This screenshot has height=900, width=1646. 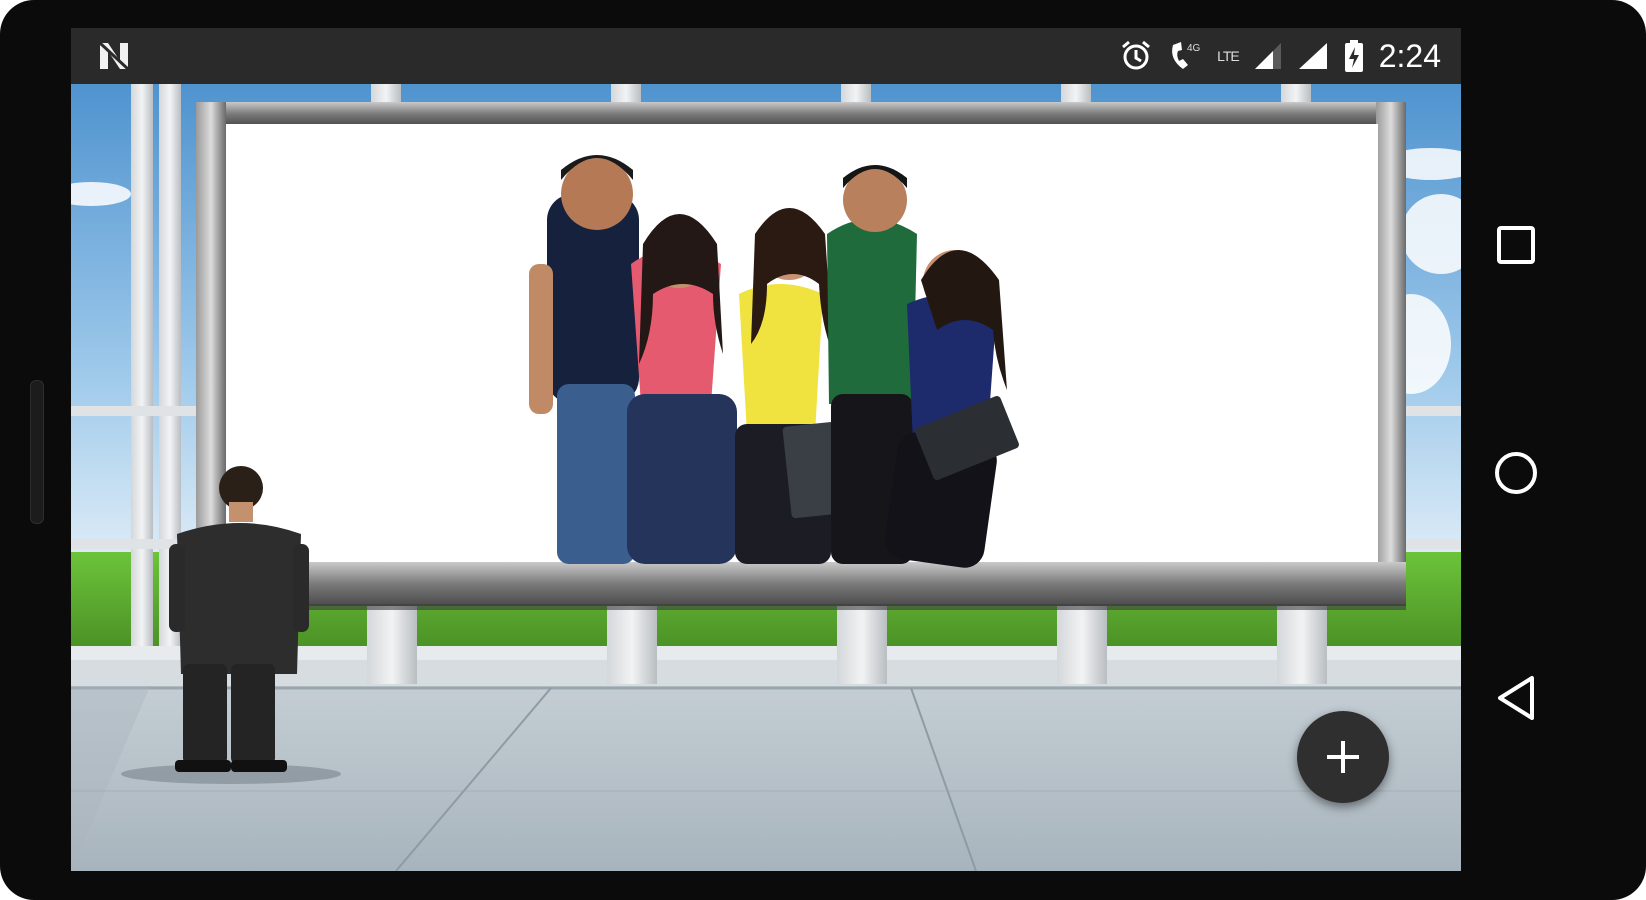 What do you see at coordinates (1267, 56) in the screenshot?
I see `signal-icon` at bounding box center [1267, 56].